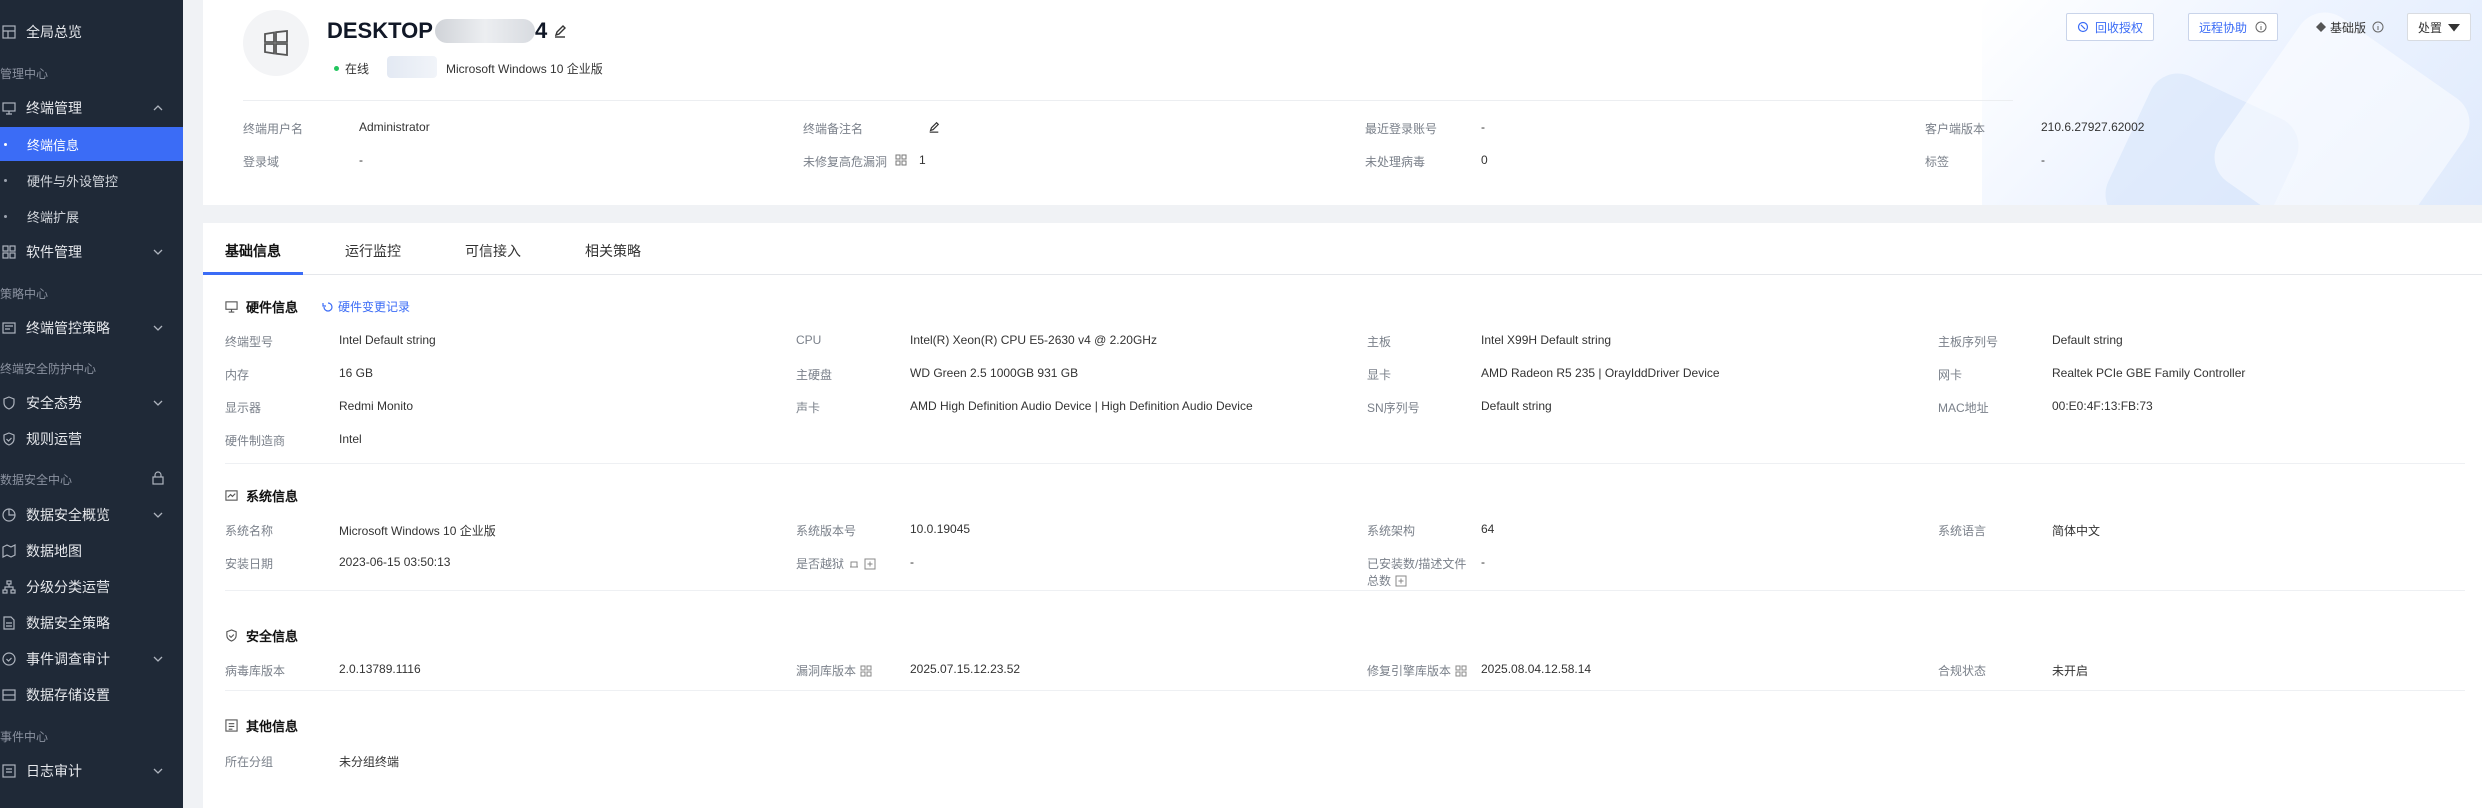 This screenshot has height=808, width=2482. What do you see at coordinates (836, 563) in the screenshot?
I see `field-label: 是否越狱` at bounding box center [836, 563].